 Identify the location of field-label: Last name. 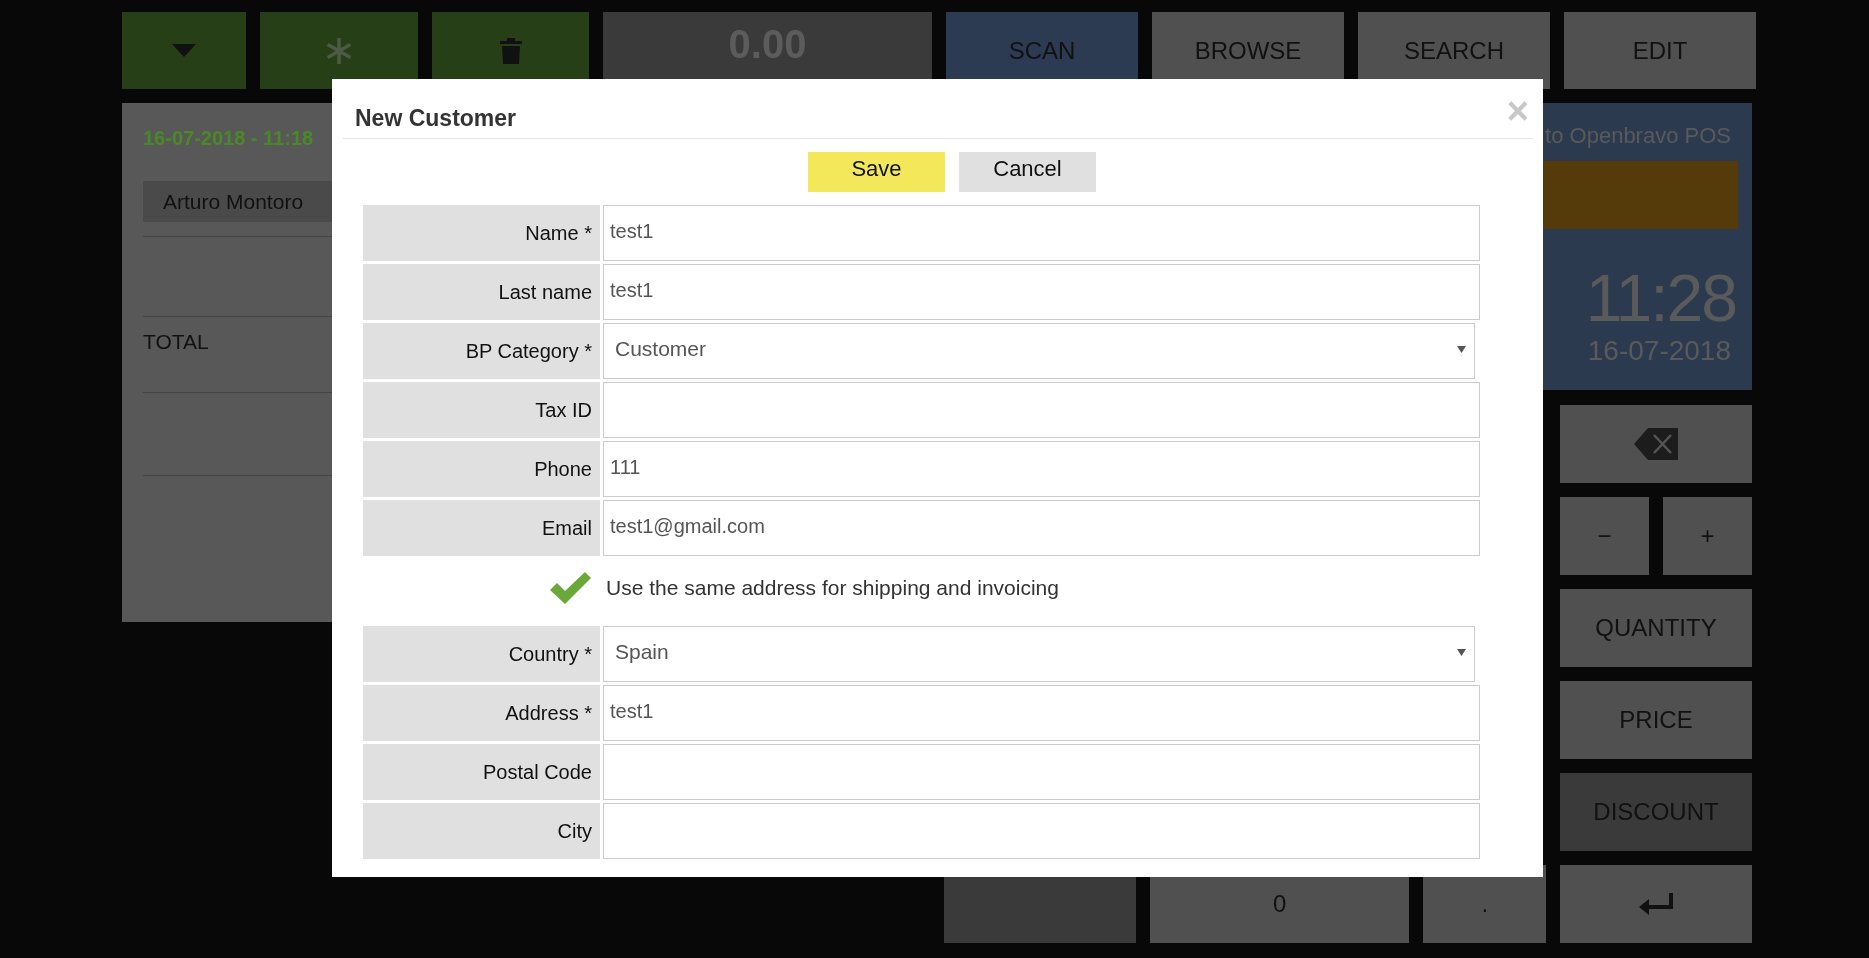
(481, 292).